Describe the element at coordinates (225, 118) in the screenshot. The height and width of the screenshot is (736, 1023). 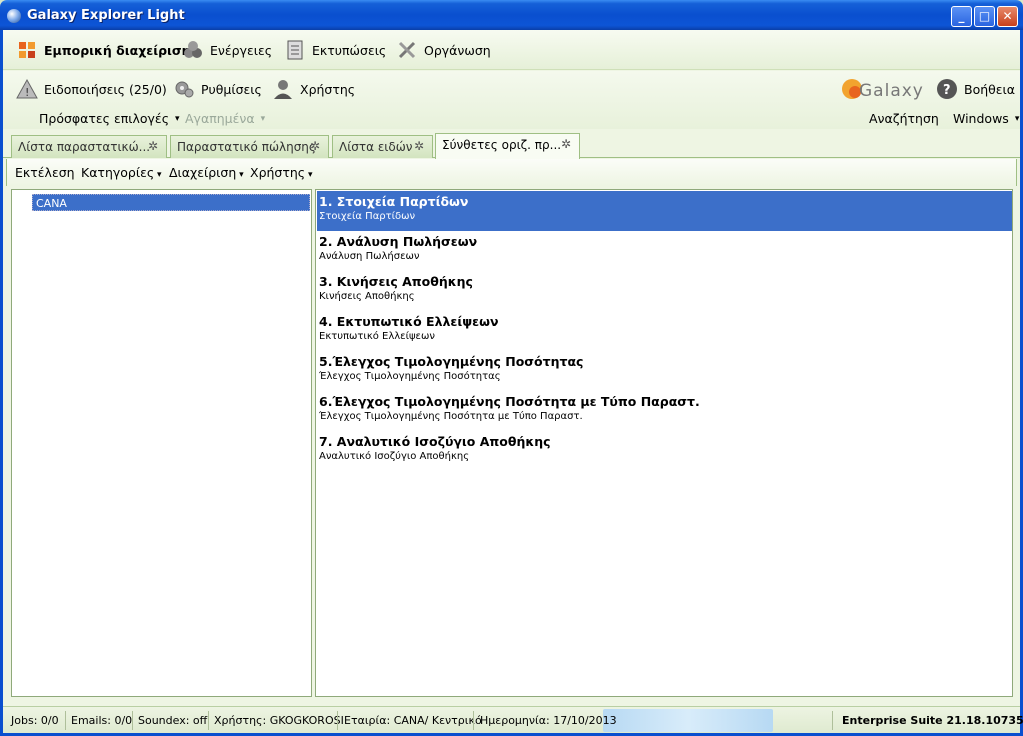
I see `favorites-menu: Αγαπημένα` at that location.